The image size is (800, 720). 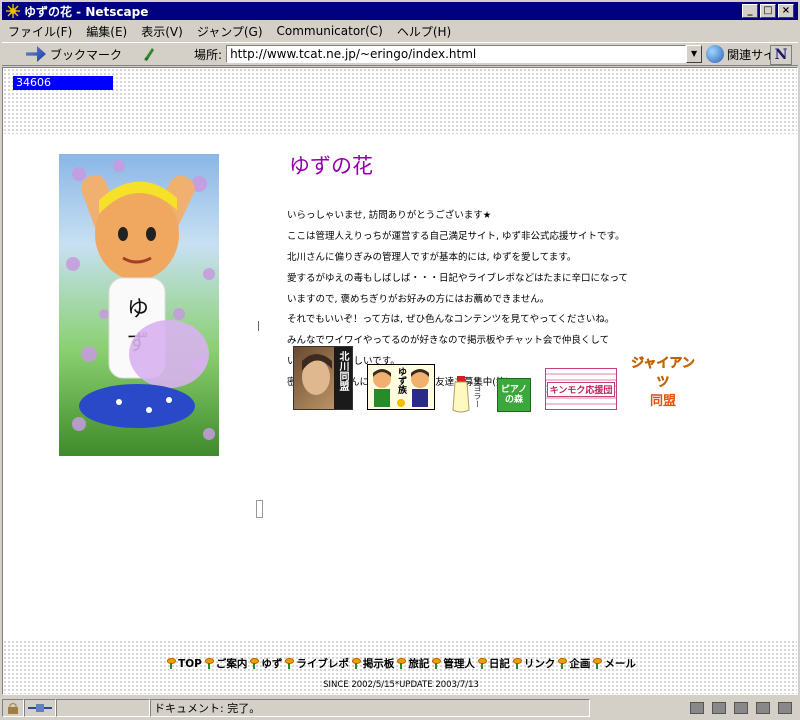 What do you see at coordinates (663, 373) in the screenshot?
I see `giants-line-1: ジャイアンツ` at bounding box center [663, 373].